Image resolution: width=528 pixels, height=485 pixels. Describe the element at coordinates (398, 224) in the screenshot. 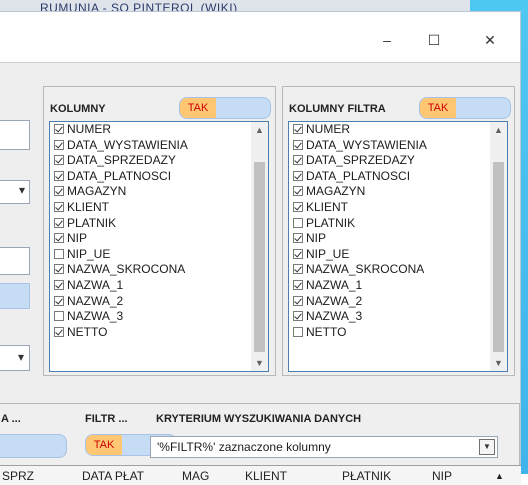

I see `kolumny-filtra-list-item: PLATNIK` at that location.